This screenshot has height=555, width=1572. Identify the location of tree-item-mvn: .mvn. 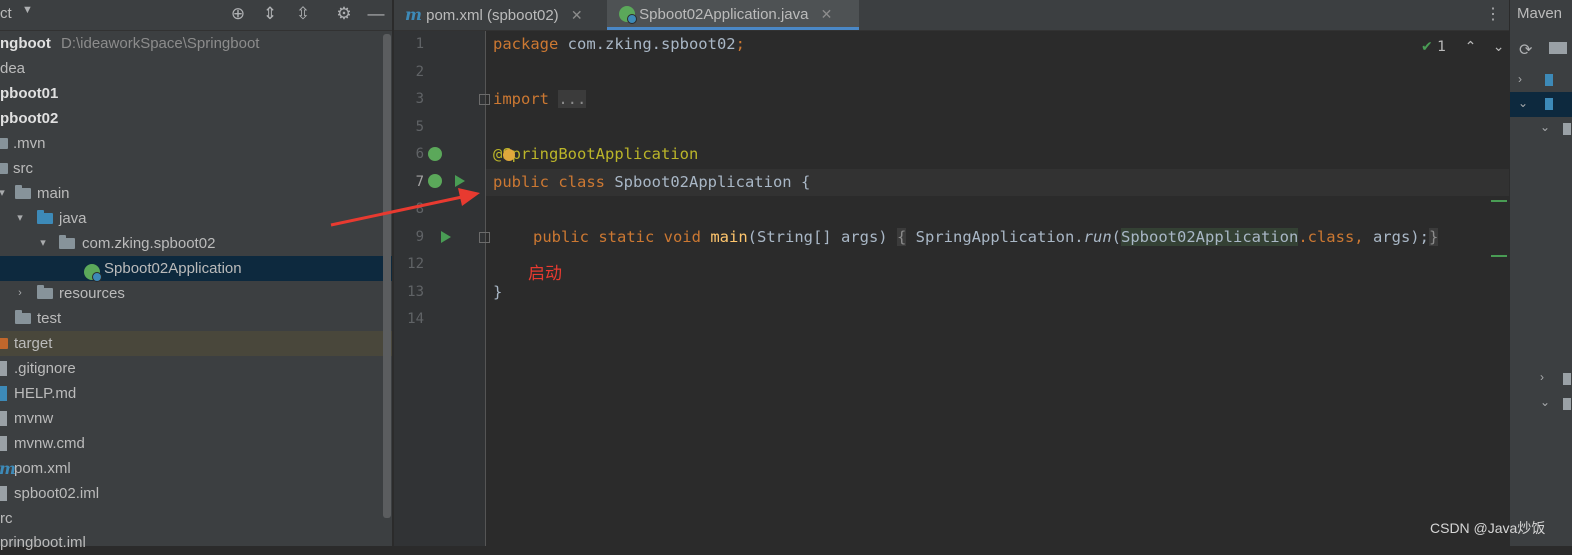
(196, 143).